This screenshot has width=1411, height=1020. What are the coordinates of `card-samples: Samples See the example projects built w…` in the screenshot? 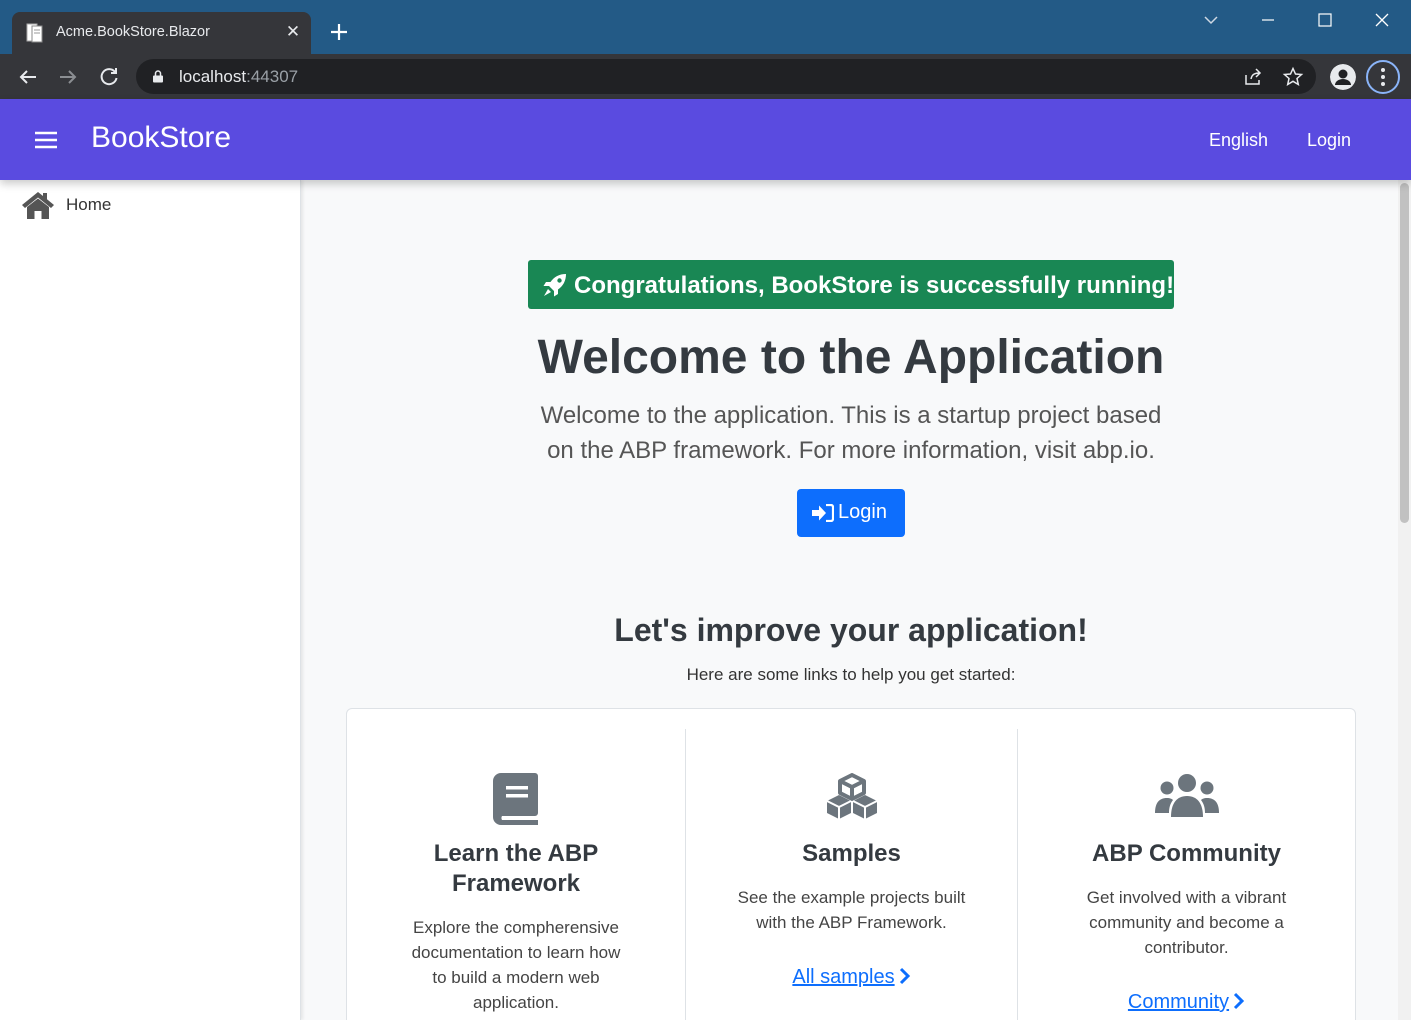 It's located at (851, 874).